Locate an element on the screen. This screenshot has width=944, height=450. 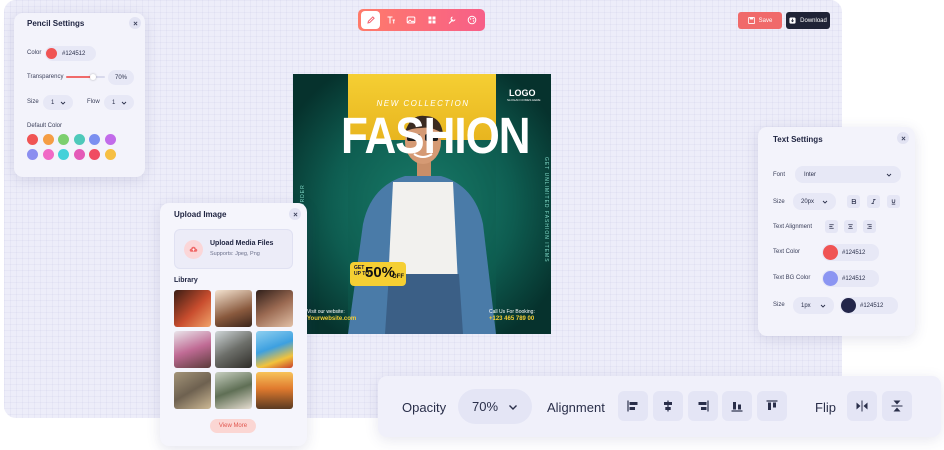
save-button: Save is located at coordinates (760, 20).